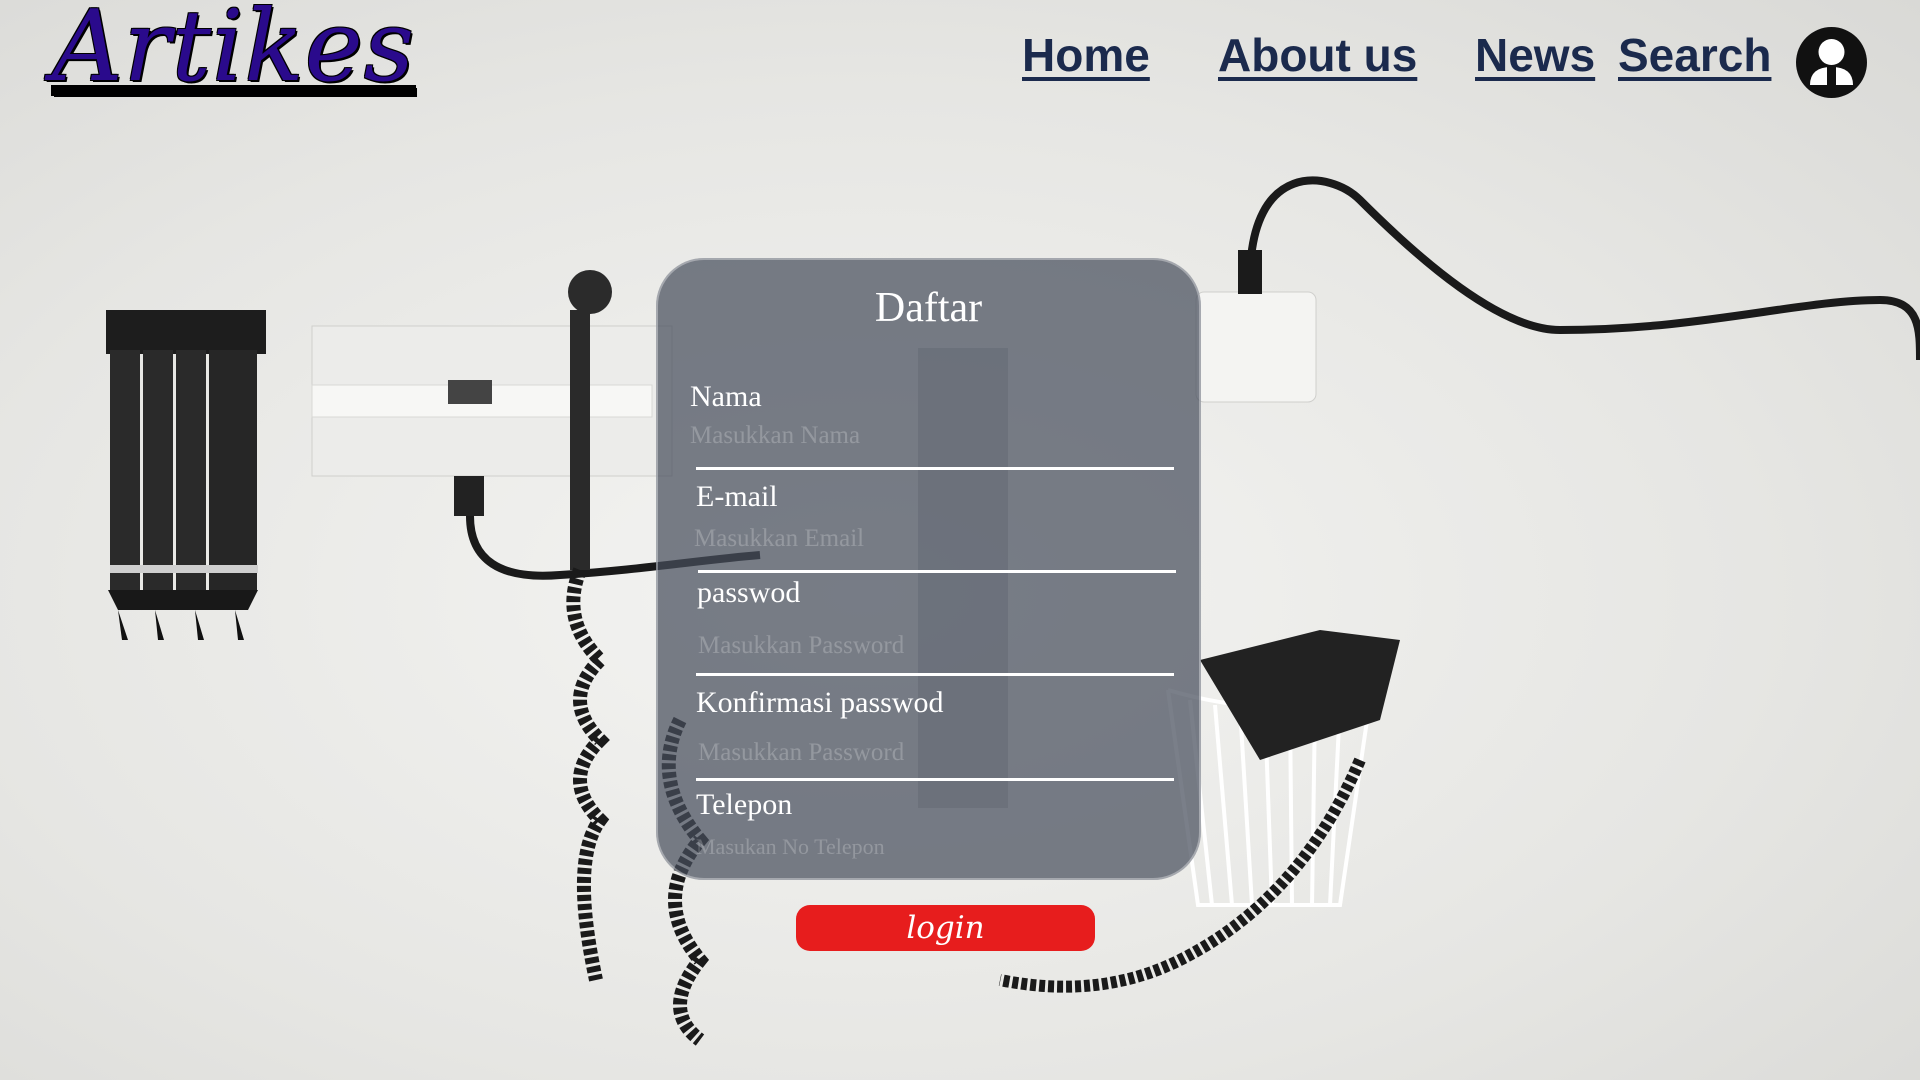  Describe the element at coordinates (749, 592) in the screenshot. I see `password-label: passwod` at that location.